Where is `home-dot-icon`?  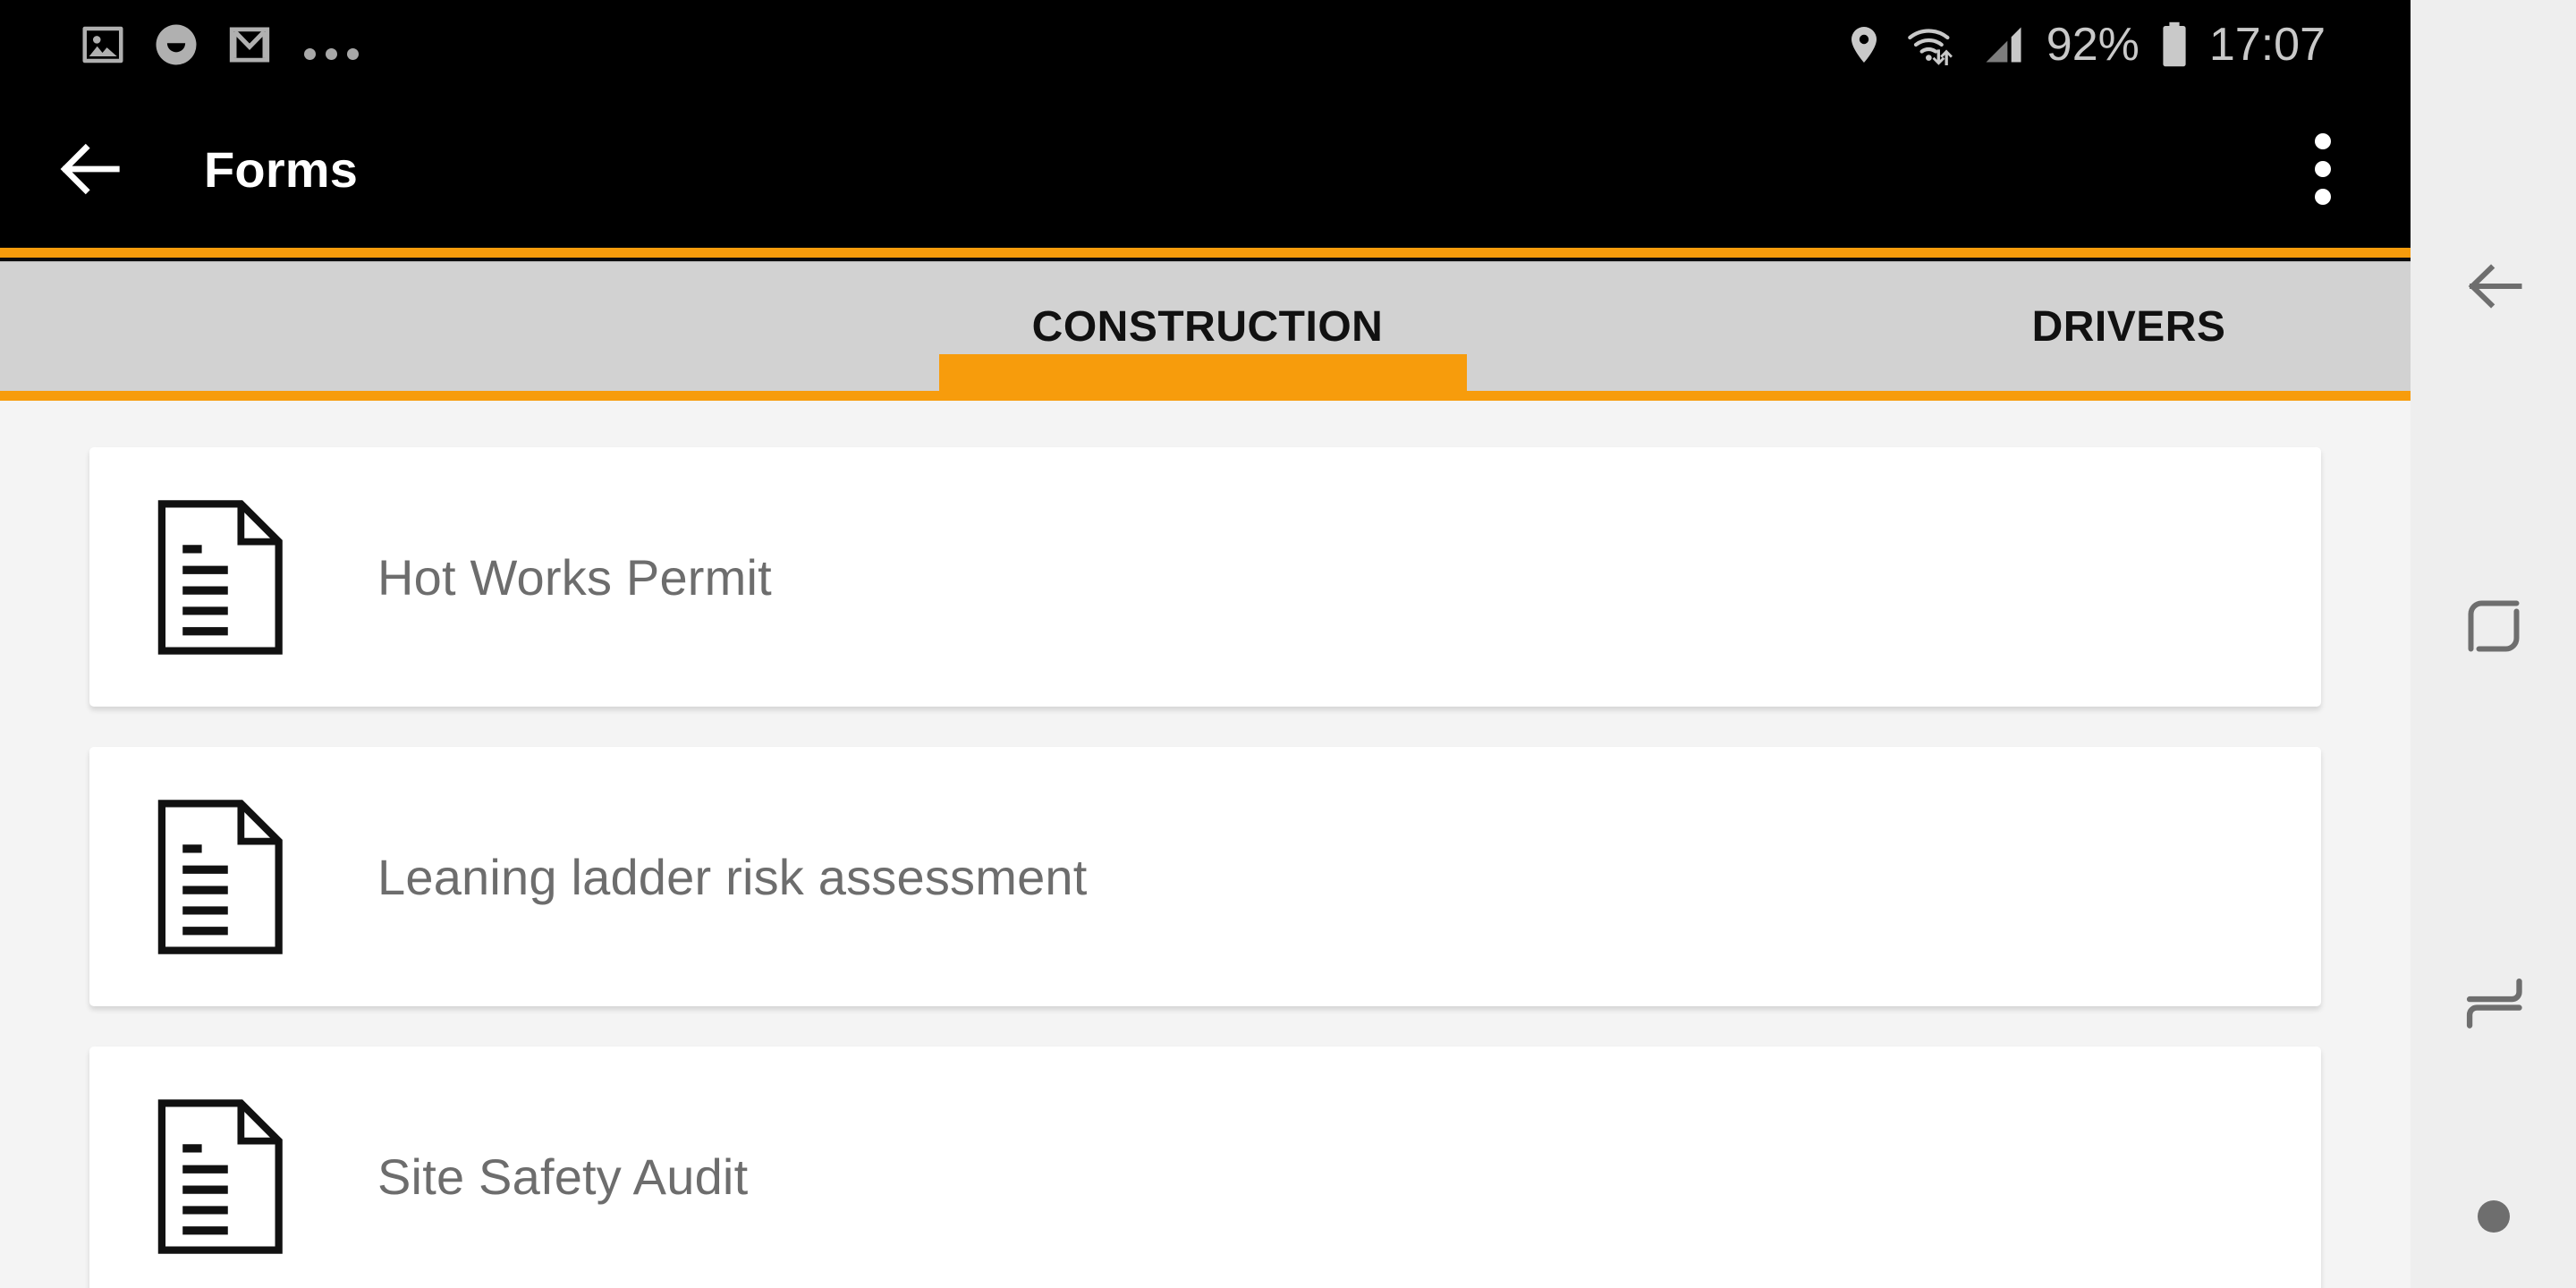 home-dot-icon is located at coordinates (2493, 1216).